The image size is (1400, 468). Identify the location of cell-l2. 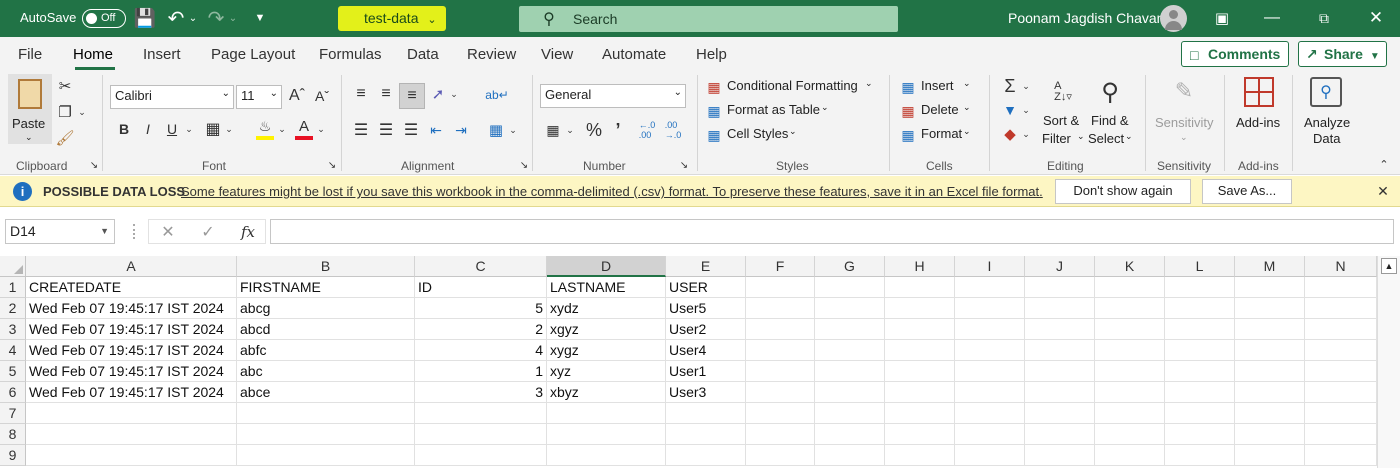
(1200, 308).